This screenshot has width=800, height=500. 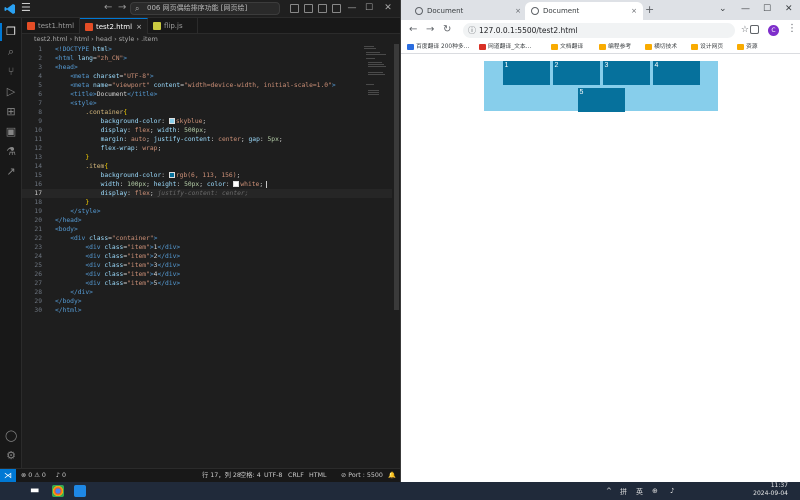 What do you see at coordinates (615, 47) in the screenshot?
I see `bookmark-folder: 编程参考` at bounding box center [615, 47].